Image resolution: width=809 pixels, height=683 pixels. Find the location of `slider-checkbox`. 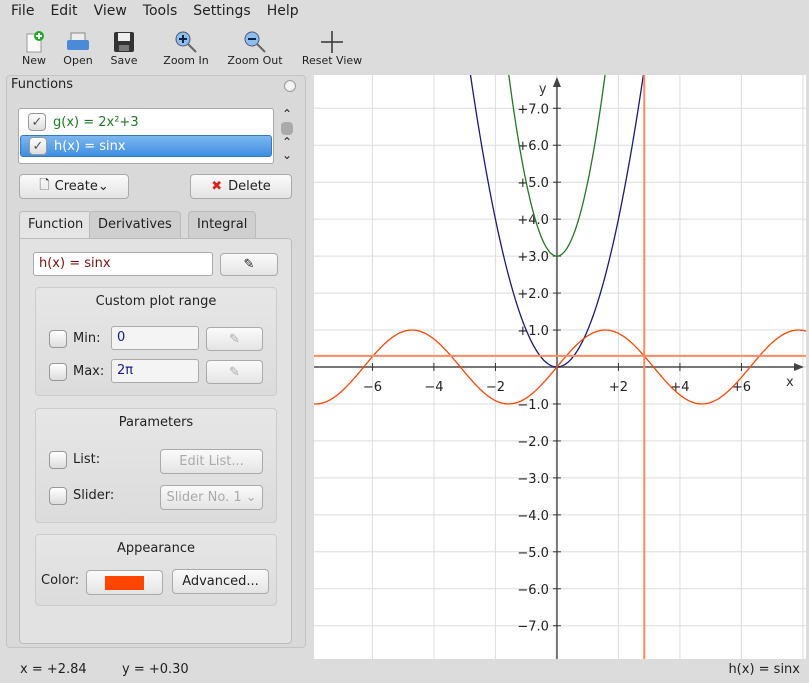

slider-checkbox is located at coordinates (58, 496).